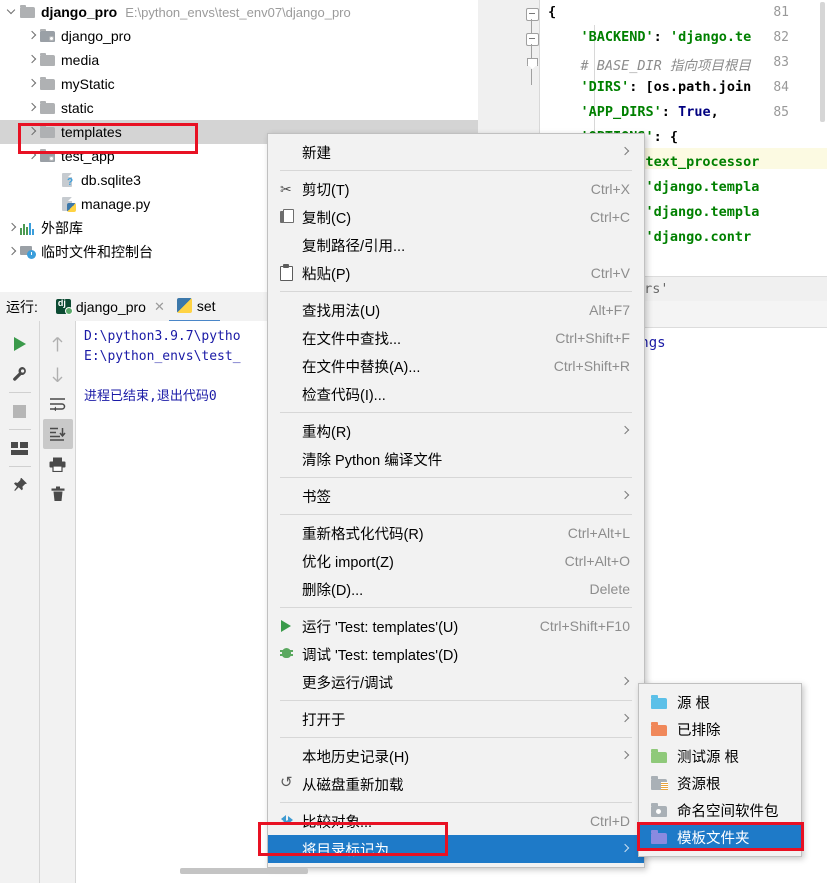  Describe the element at coordinates (286, 782) in the screenshot. I see `reload-icon: ↺` at that location.